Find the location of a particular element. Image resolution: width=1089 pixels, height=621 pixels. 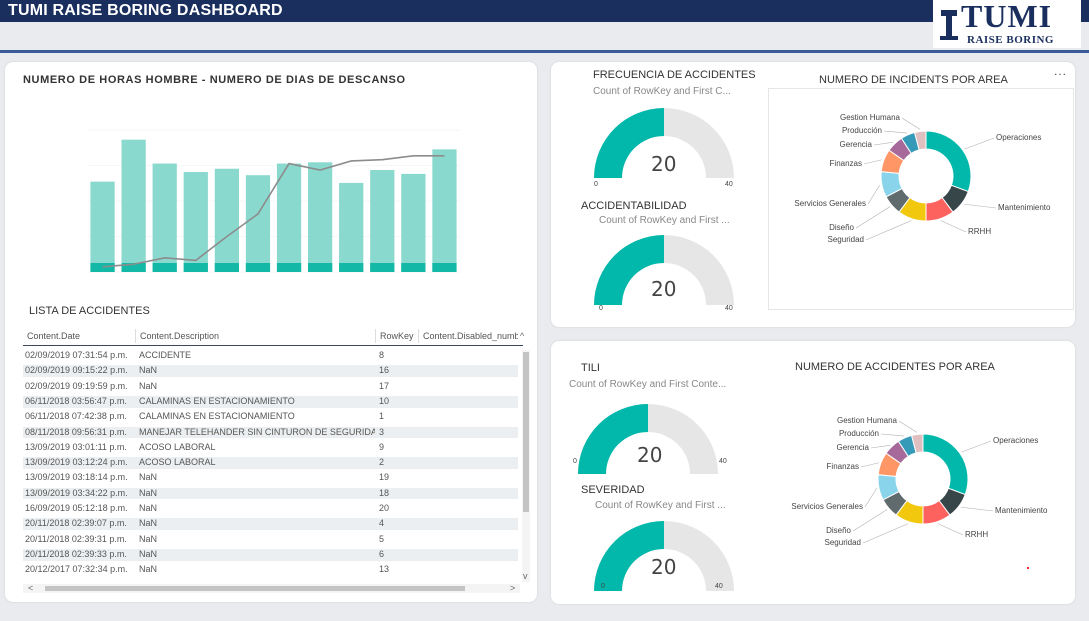

vertical-scrollbar is located at coordinates (526, 466).